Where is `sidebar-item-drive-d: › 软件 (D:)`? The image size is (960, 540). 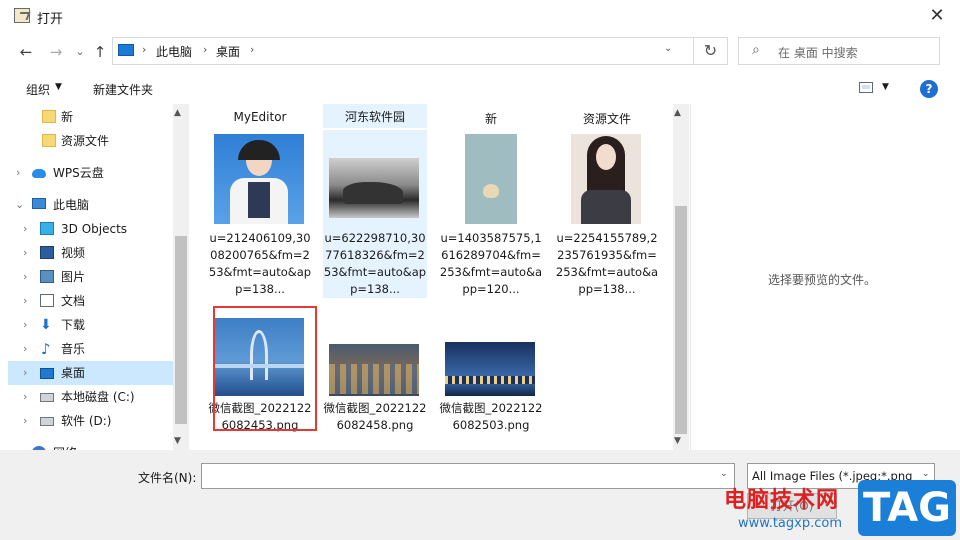
sidebar-item-drive-d: › 软件 (D:) is located at coordinates (90, 421).